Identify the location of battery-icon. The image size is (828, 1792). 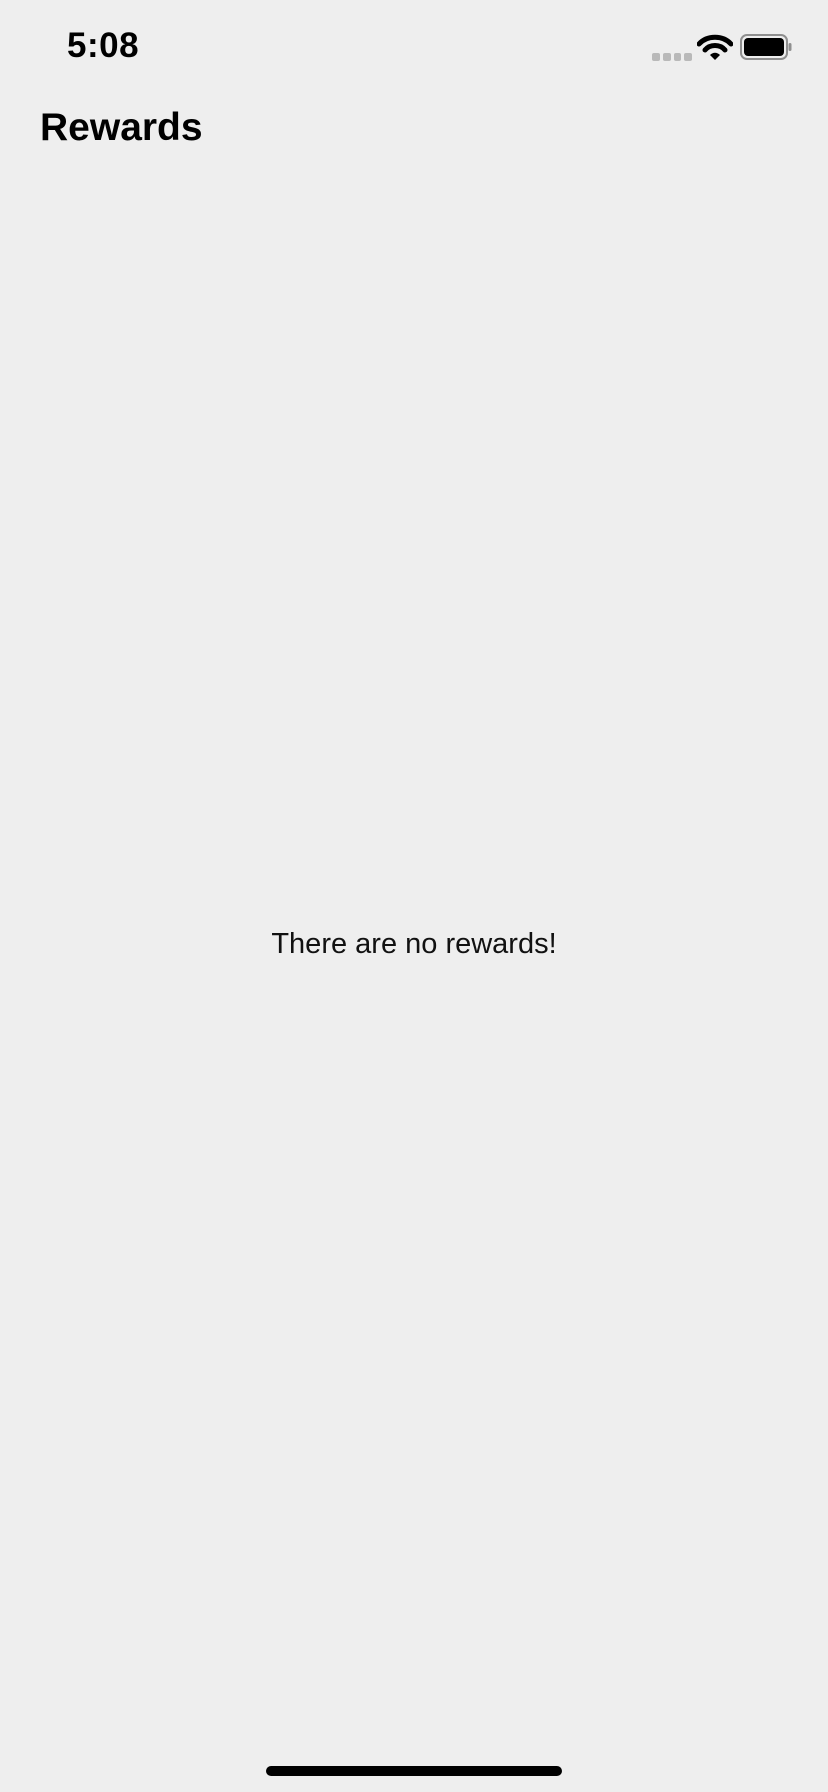
(766, 47).